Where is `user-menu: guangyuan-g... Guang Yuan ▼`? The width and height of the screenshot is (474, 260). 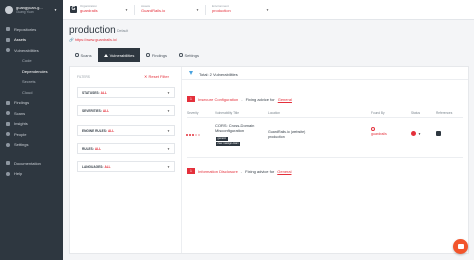
user-menu: guangyuan-g... Guang Yuan ▼ is located at coordinates (31, 9).